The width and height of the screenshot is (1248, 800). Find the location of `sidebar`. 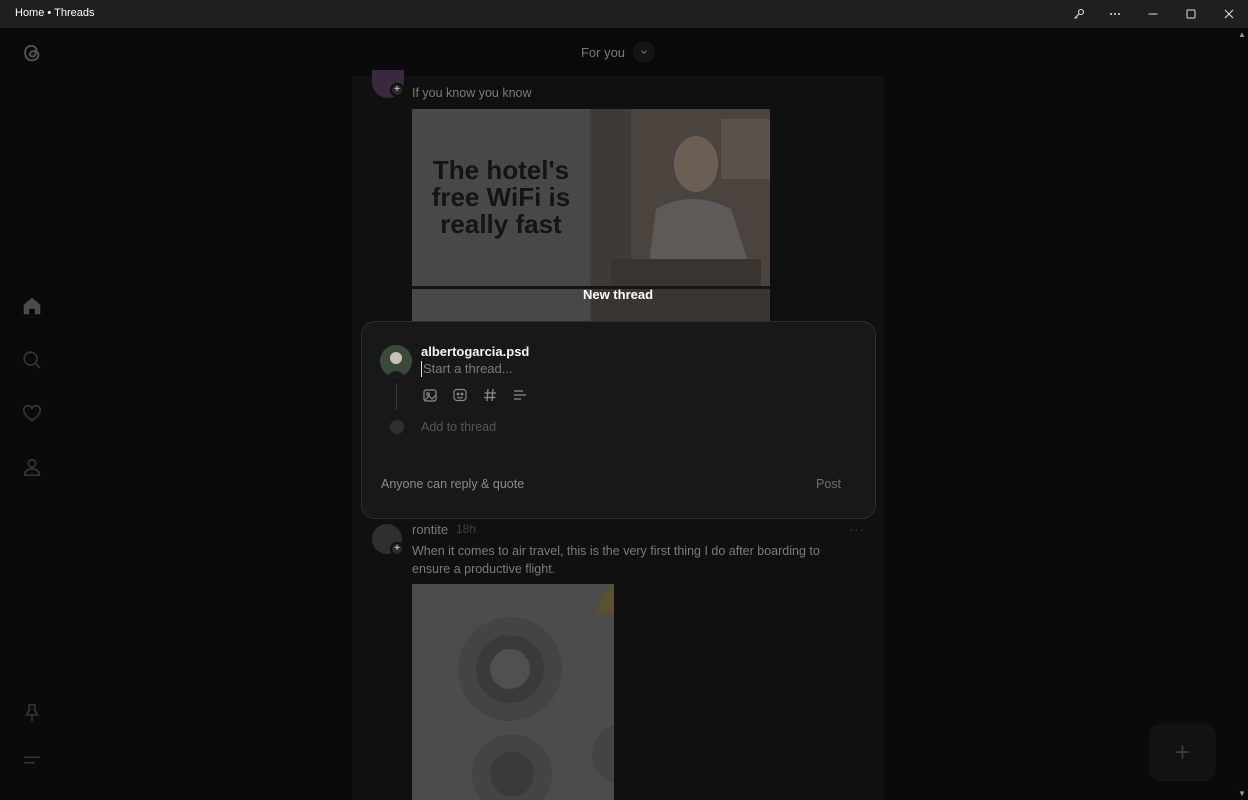

sidebar is located at coordinates (32, 414).